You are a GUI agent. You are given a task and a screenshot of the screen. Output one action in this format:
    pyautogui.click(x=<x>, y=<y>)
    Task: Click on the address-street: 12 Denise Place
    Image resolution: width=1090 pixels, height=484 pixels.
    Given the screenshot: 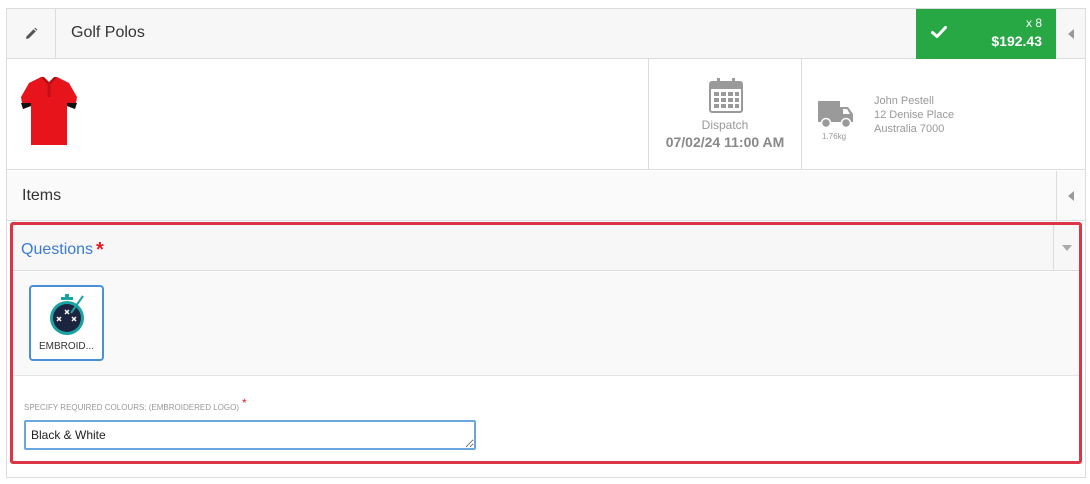 What is the action you would take?
    pyautogui.click(x=914, y=115)
    